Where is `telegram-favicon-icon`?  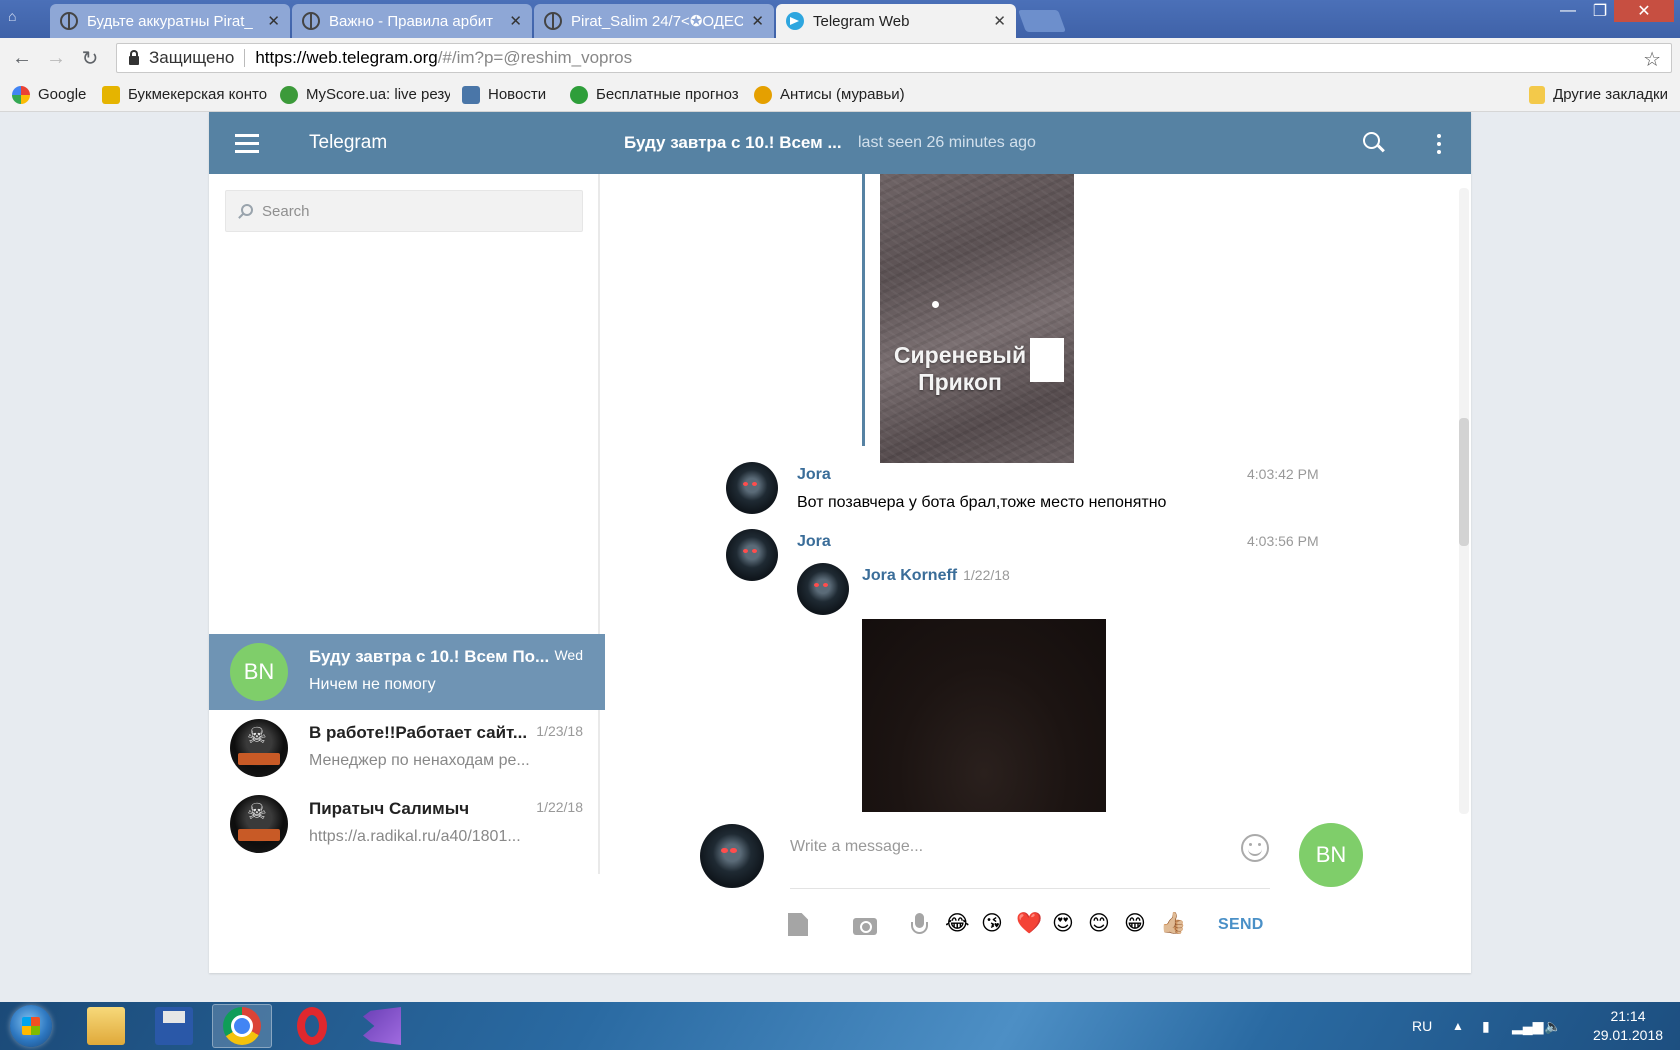
telegram-favicon-icon is located at coordinates (795, 21).